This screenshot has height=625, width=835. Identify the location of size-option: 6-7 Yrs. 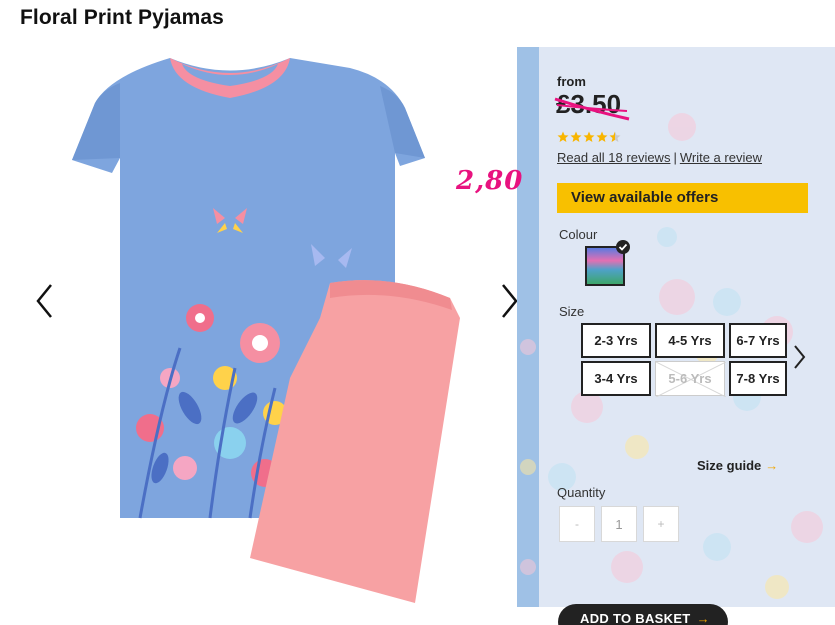
(758, 340).